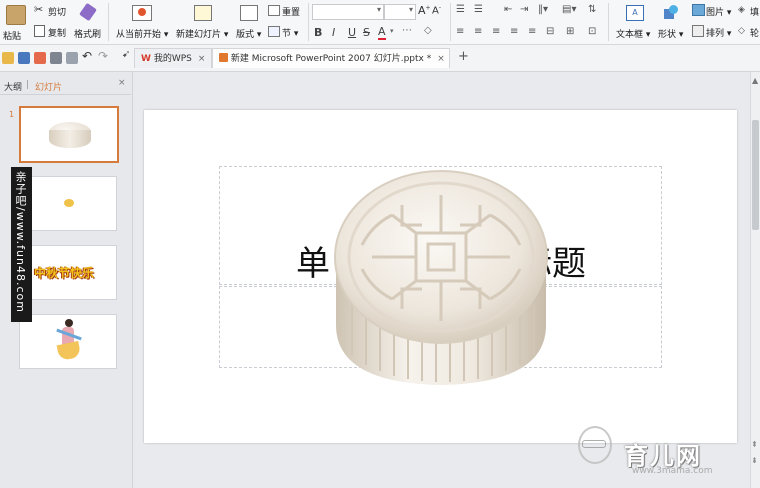 This screenshot has height=488, width=760. I want to click on decrease-indent-icon: ⇤, so click(508, 9).